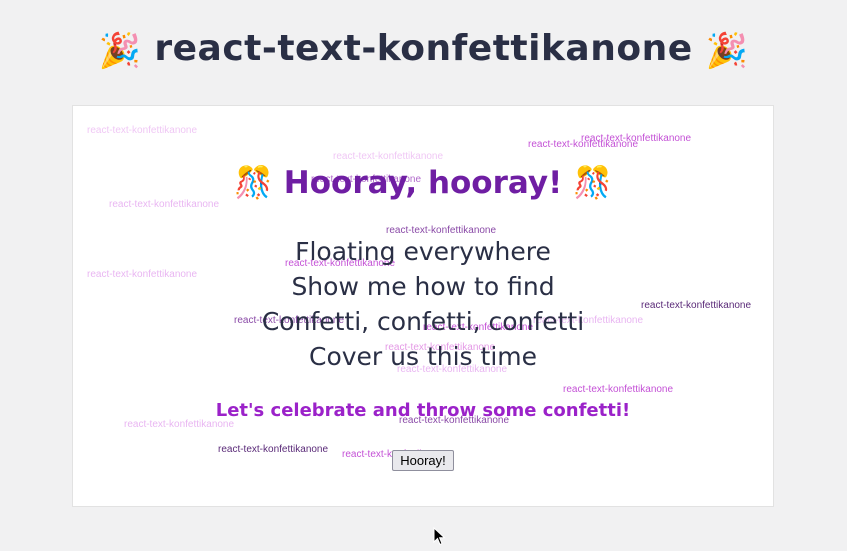 This screenshot has height=551, width=847. Describe the element at coordinates (423, 251) in the screenshot. I see `lyric-line: Floating everywhere` at that location.